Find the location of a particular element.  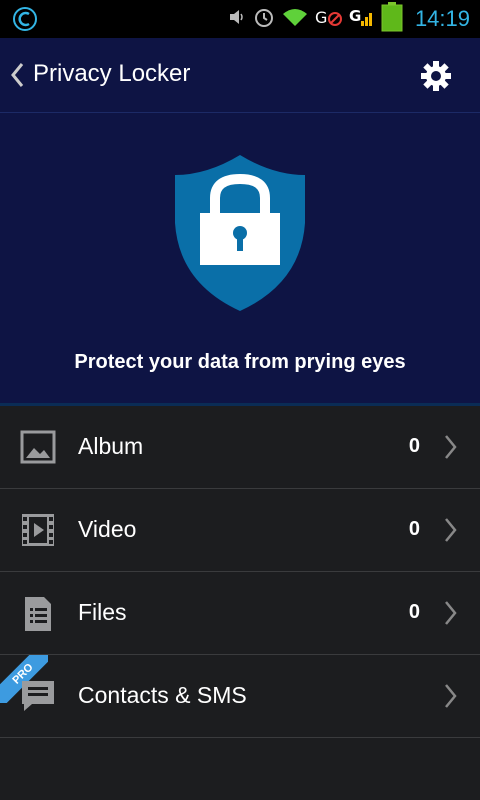

list-item-label: Files is located at coordinates (102, 612).